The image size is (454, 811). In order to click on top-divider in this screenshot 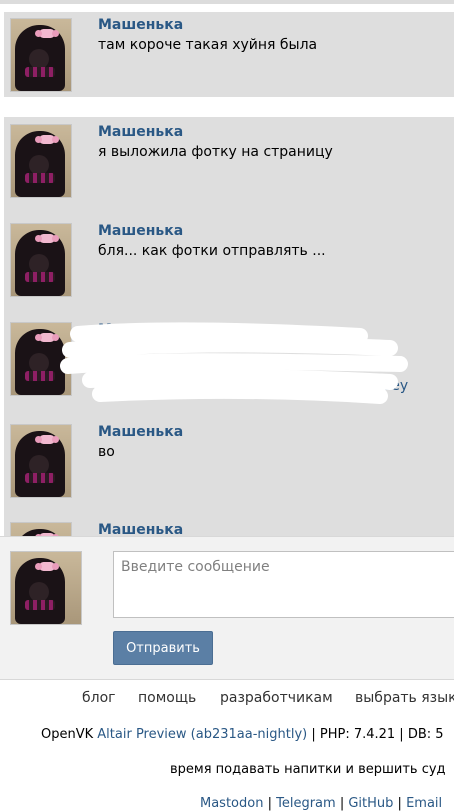, I will do `click(227, 2)`.